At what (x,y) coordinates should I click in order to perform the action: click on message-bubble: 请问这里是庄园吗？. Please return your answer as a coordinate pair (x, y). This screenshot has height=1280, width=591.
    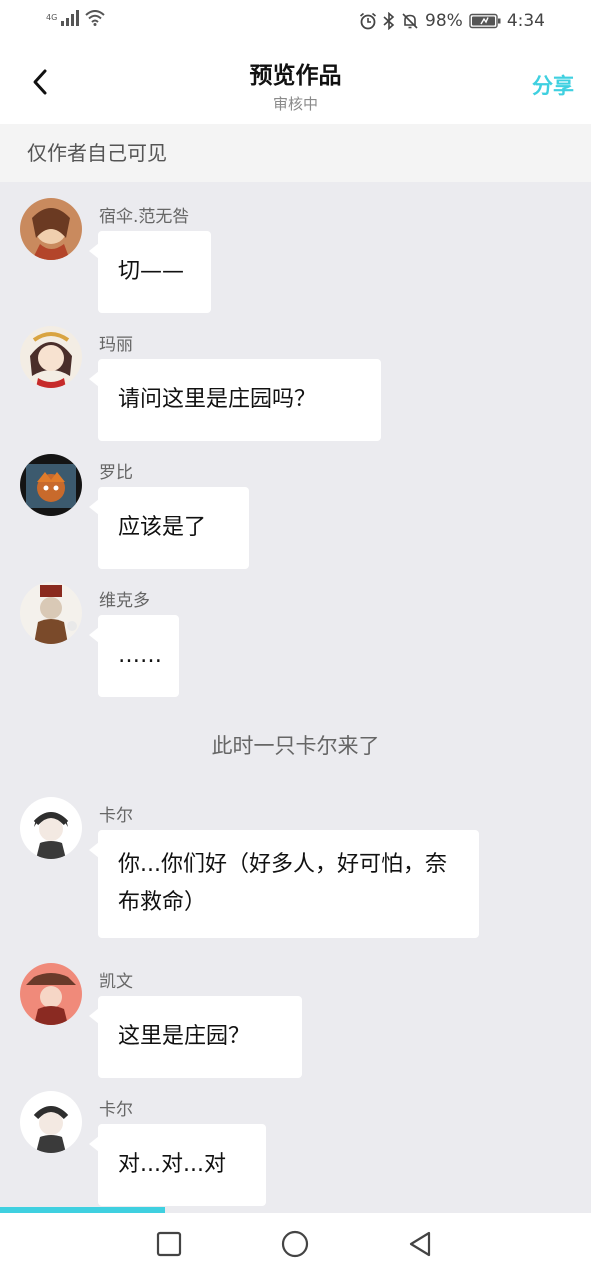
    Looking at the image, I should click on (235, 400).